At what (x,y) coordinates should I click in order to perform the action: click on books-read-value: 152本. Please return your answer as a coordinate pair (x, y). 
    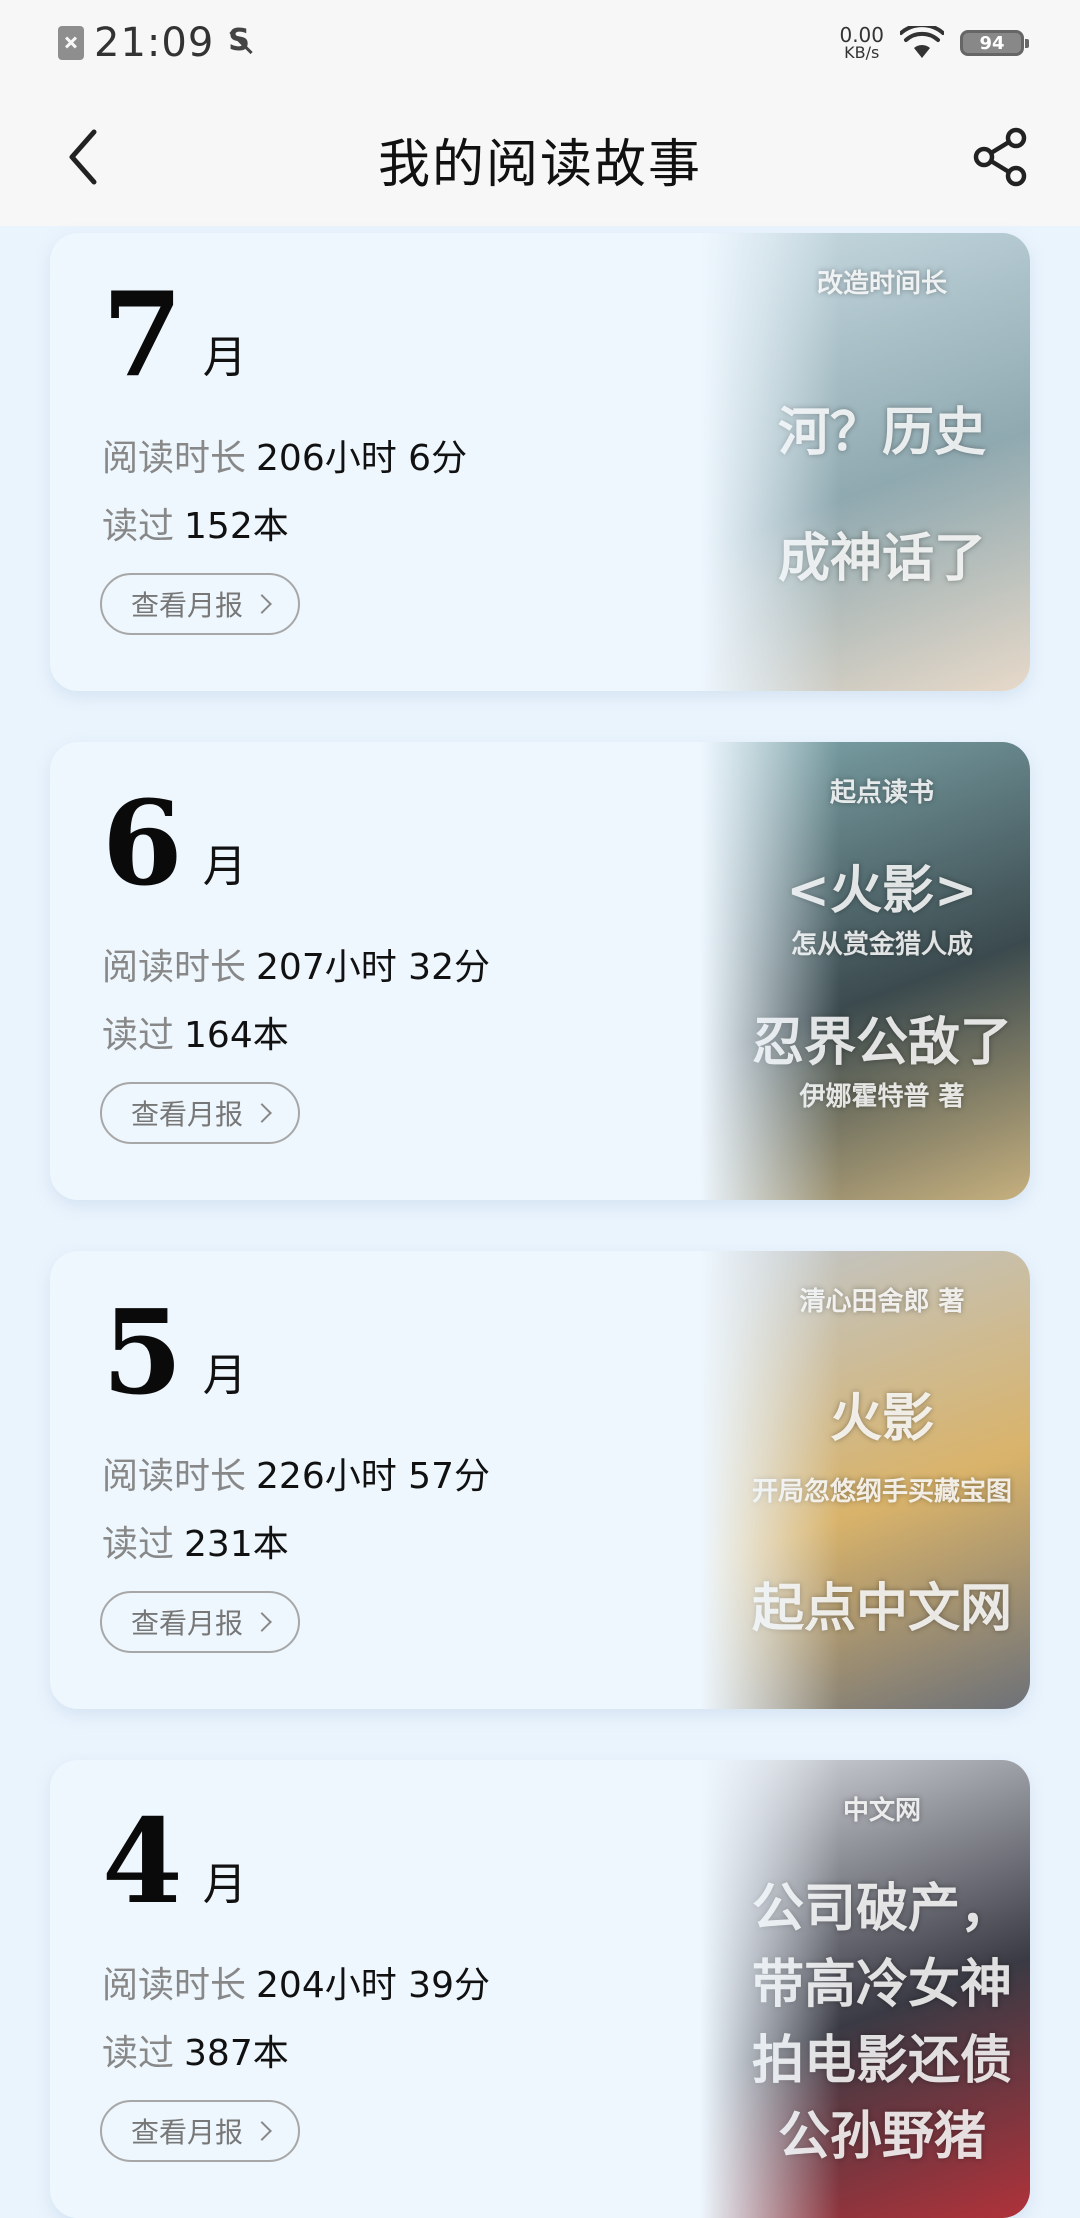
    Looking at the image, I should click on (236, 526).